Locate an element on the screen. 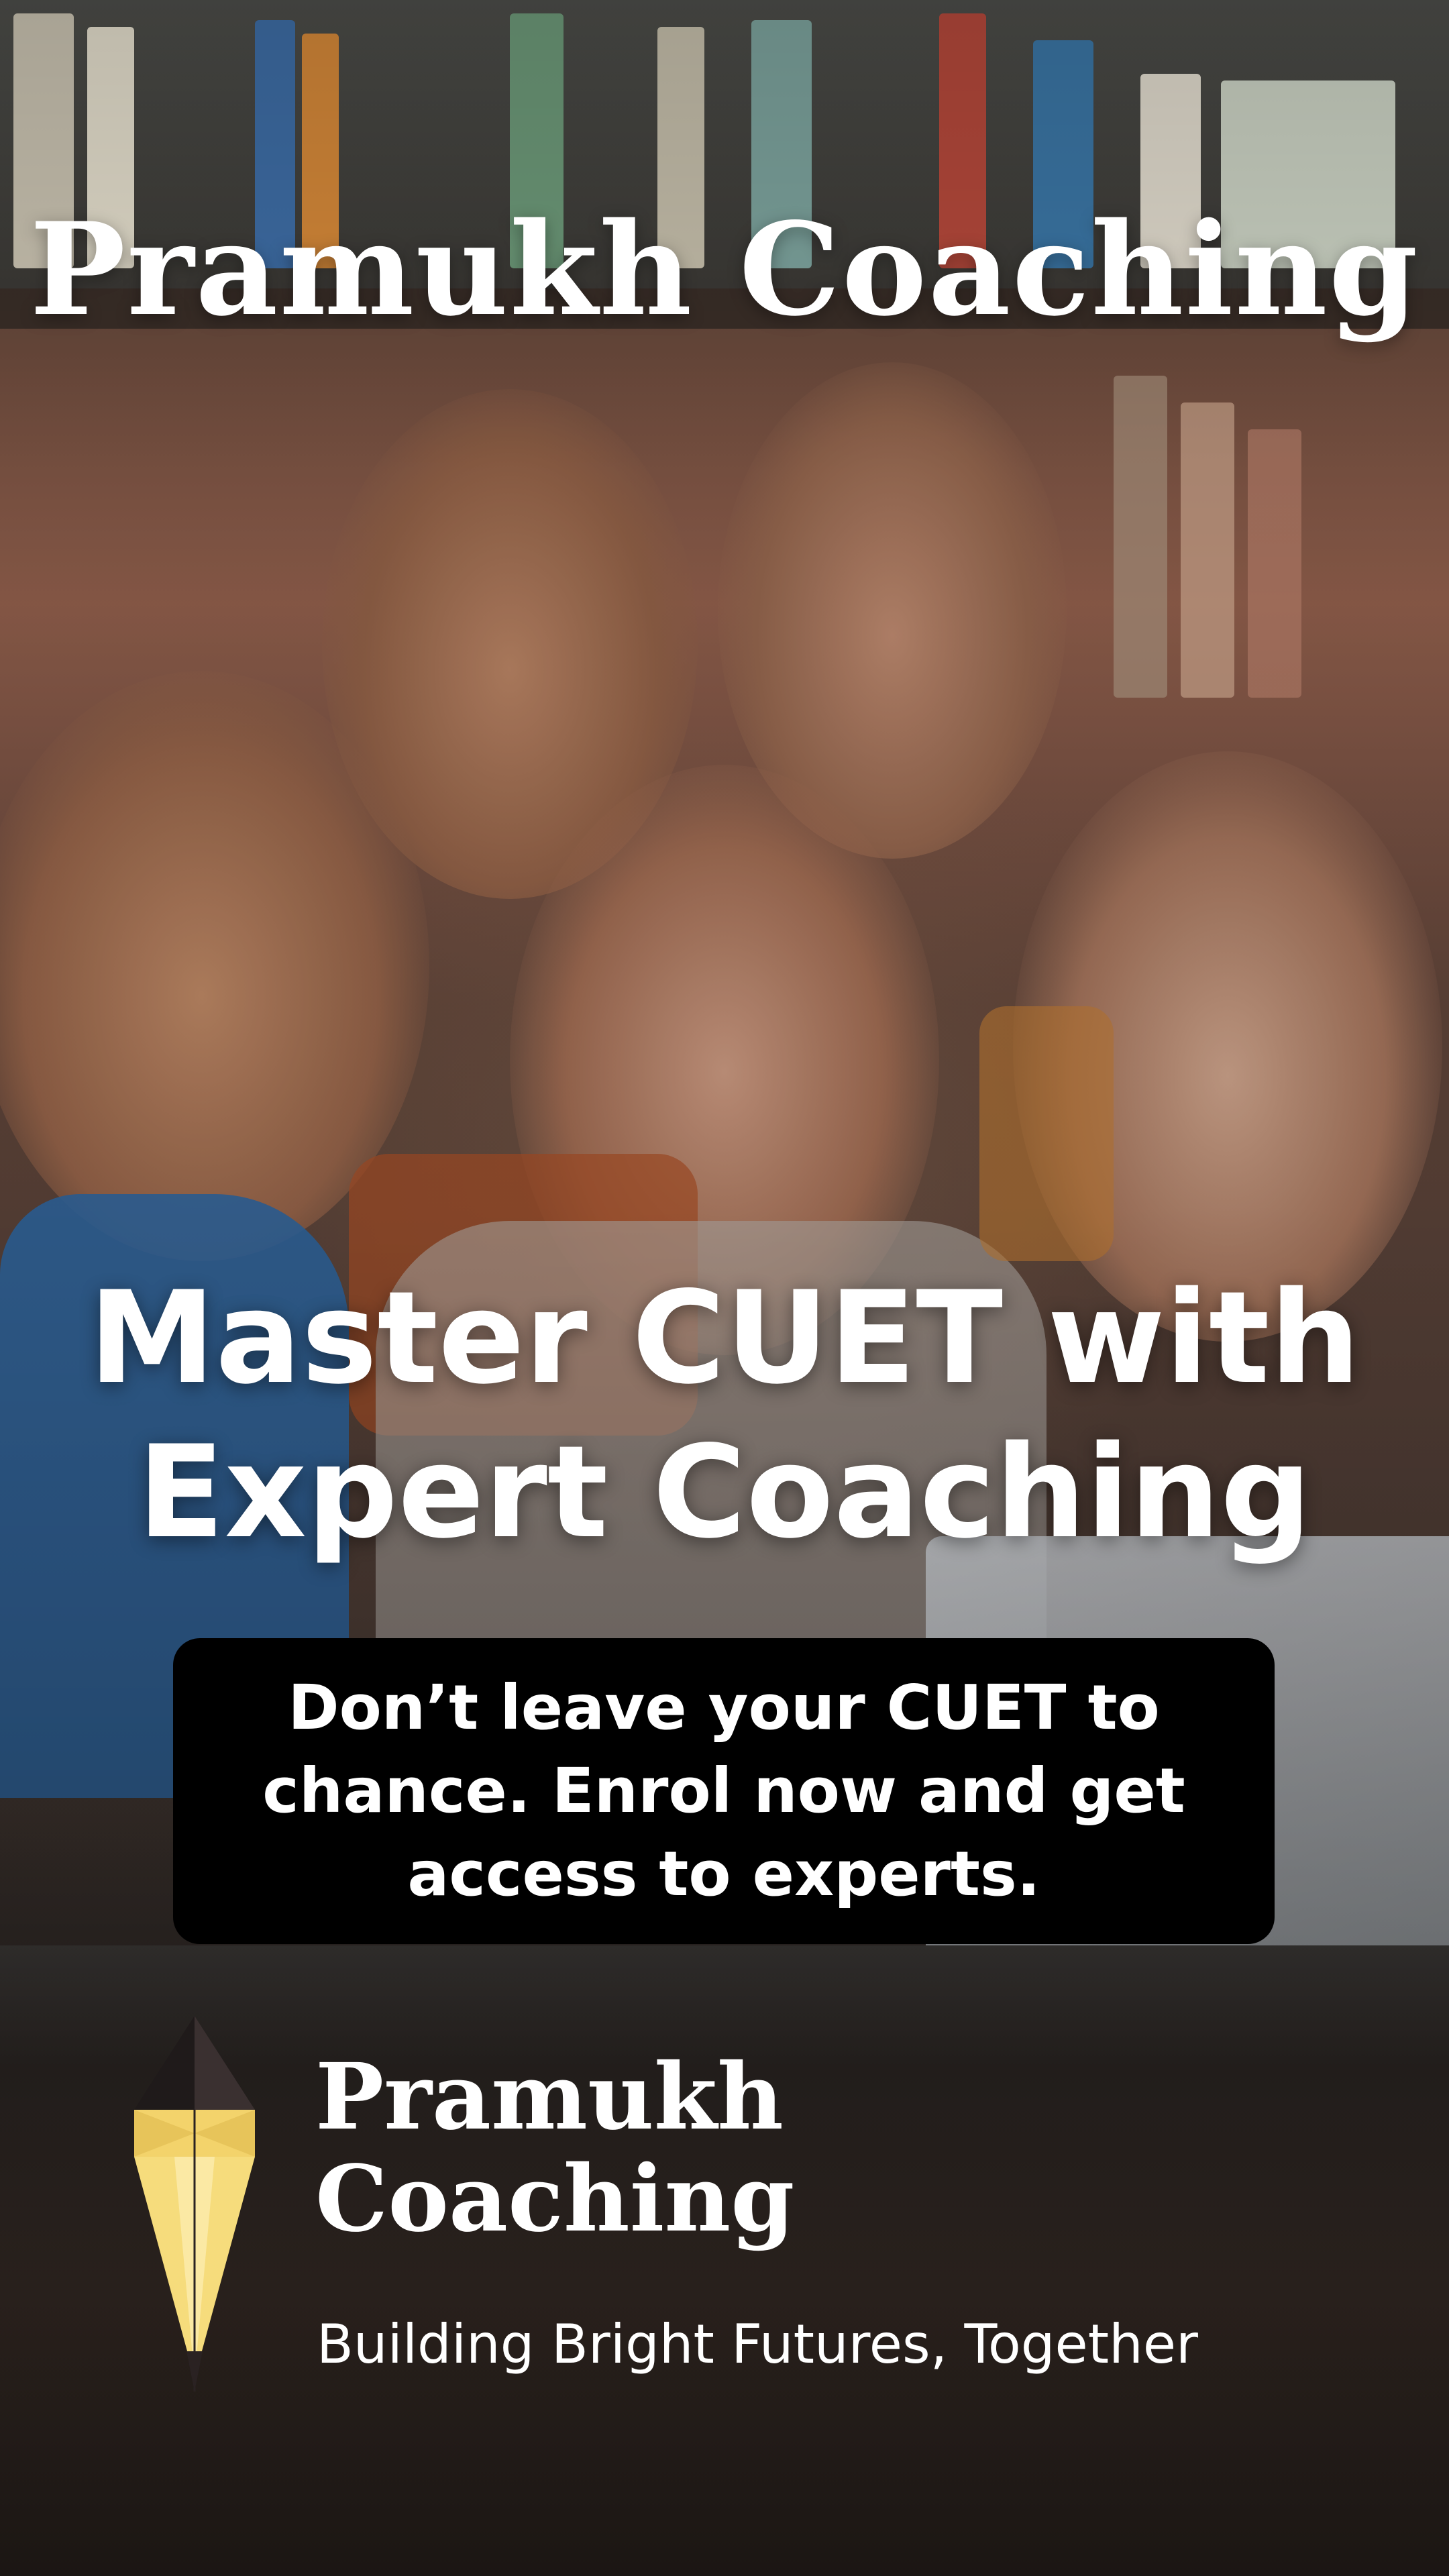  tagline: Building Bright Futures, Together is located at coordinates (757, 2344).